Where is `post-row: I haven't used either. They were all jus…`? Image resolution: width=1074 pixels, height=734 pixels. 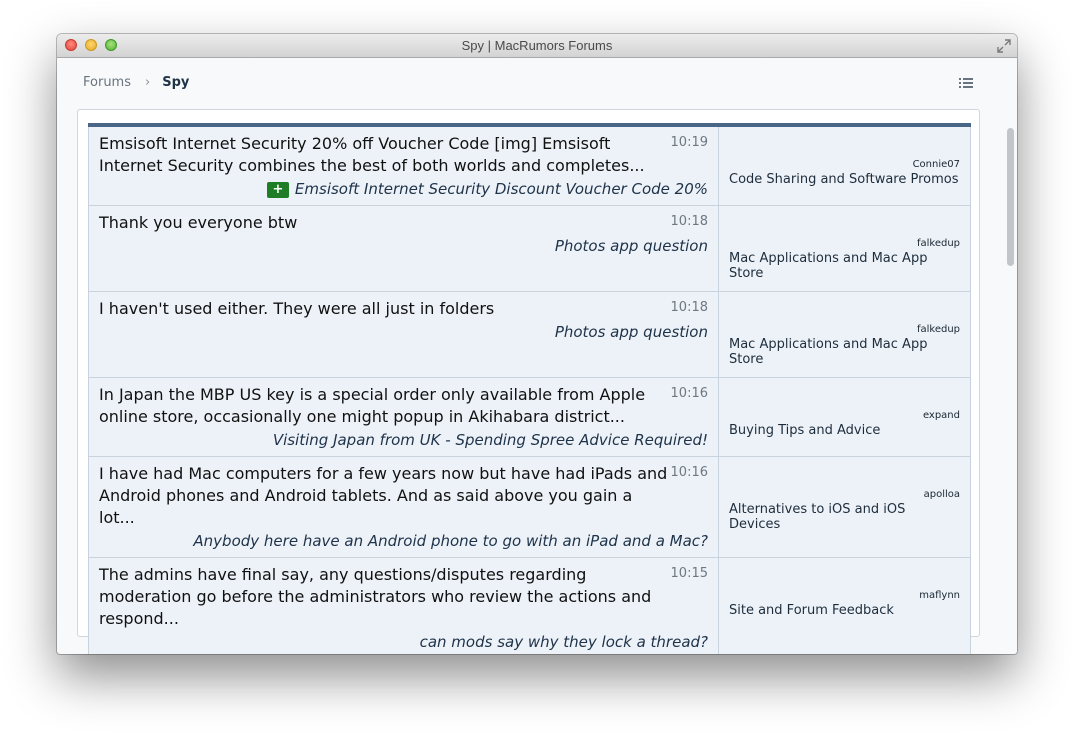
post-row: I haven't used either. They were all jus… is located at coordinates (529, 335).